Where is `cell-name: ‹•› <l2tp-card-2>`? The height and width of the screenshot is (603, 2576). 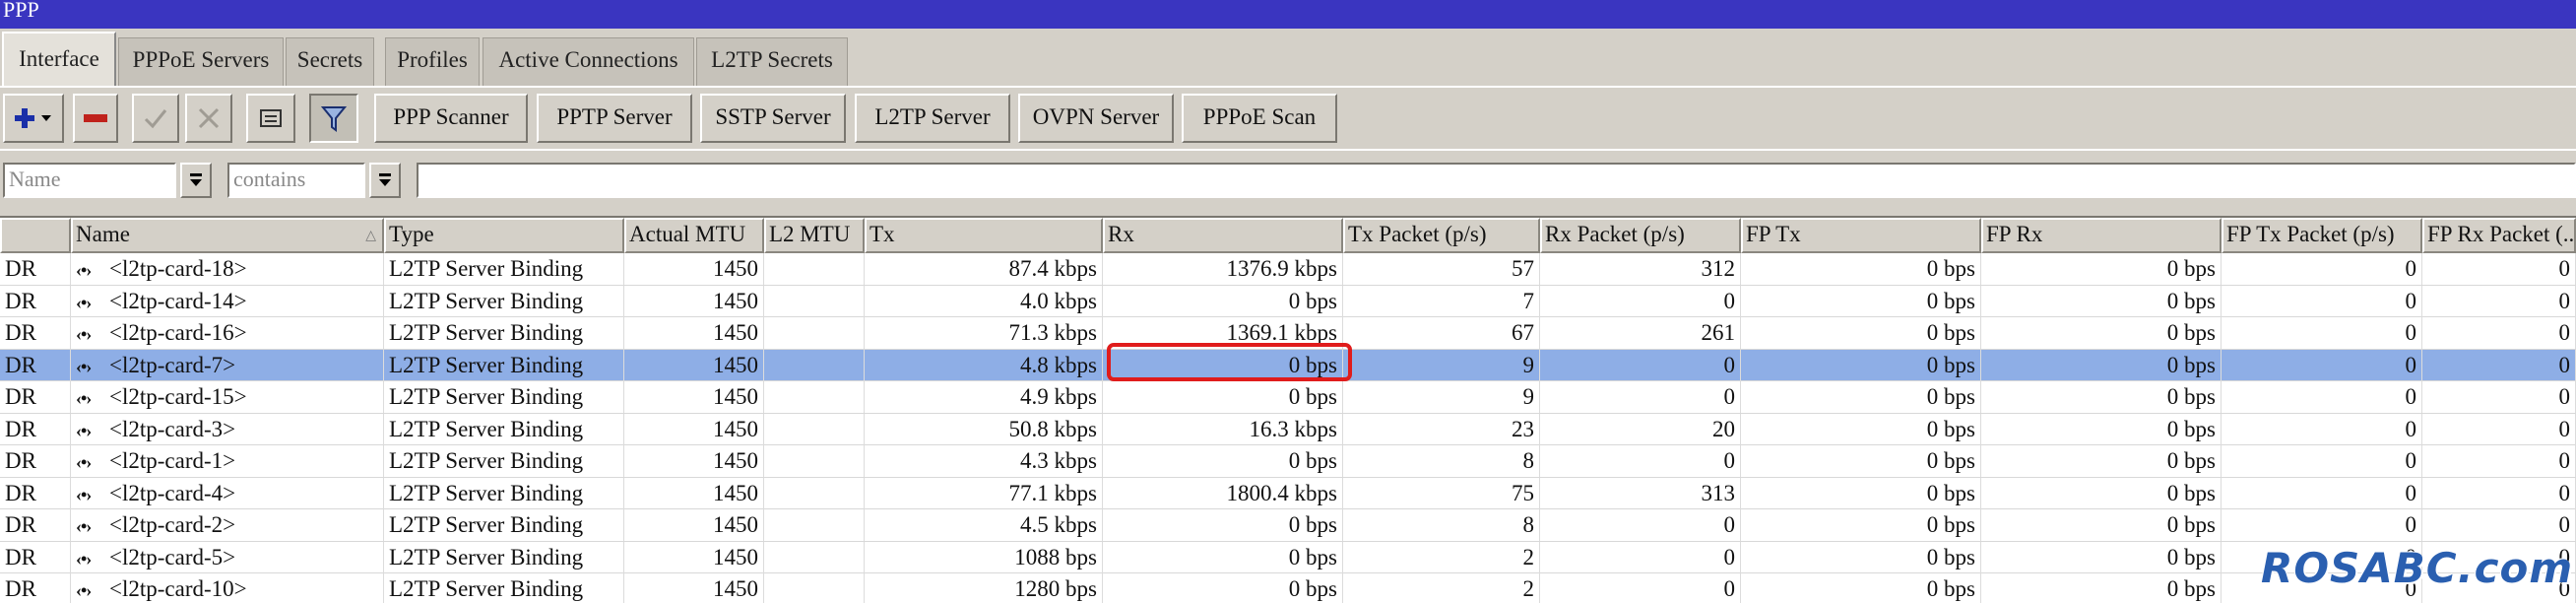 cell-name: ‹•› <l2tp-card-2> is located at coordinates (227, 525).